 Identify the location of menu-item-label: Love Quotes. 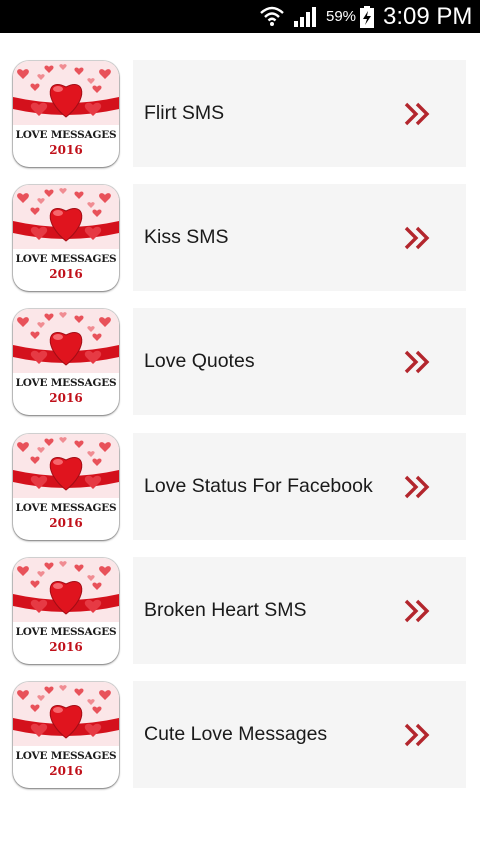
(199, 361).